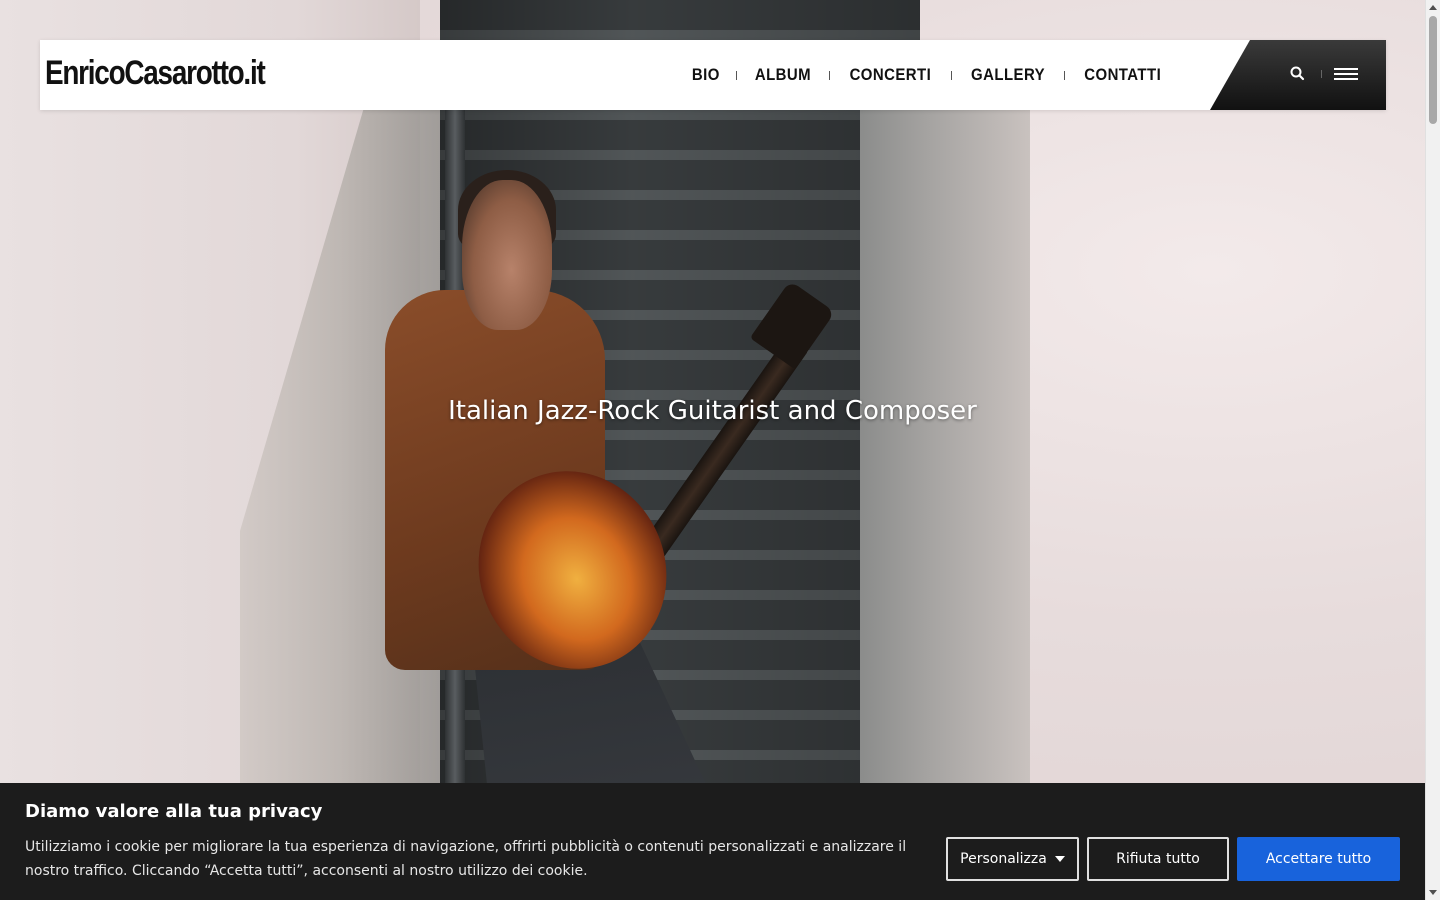 The image size is (1440, 900). I want to click on nav-item-album: ALBUM, so click(782, 75).